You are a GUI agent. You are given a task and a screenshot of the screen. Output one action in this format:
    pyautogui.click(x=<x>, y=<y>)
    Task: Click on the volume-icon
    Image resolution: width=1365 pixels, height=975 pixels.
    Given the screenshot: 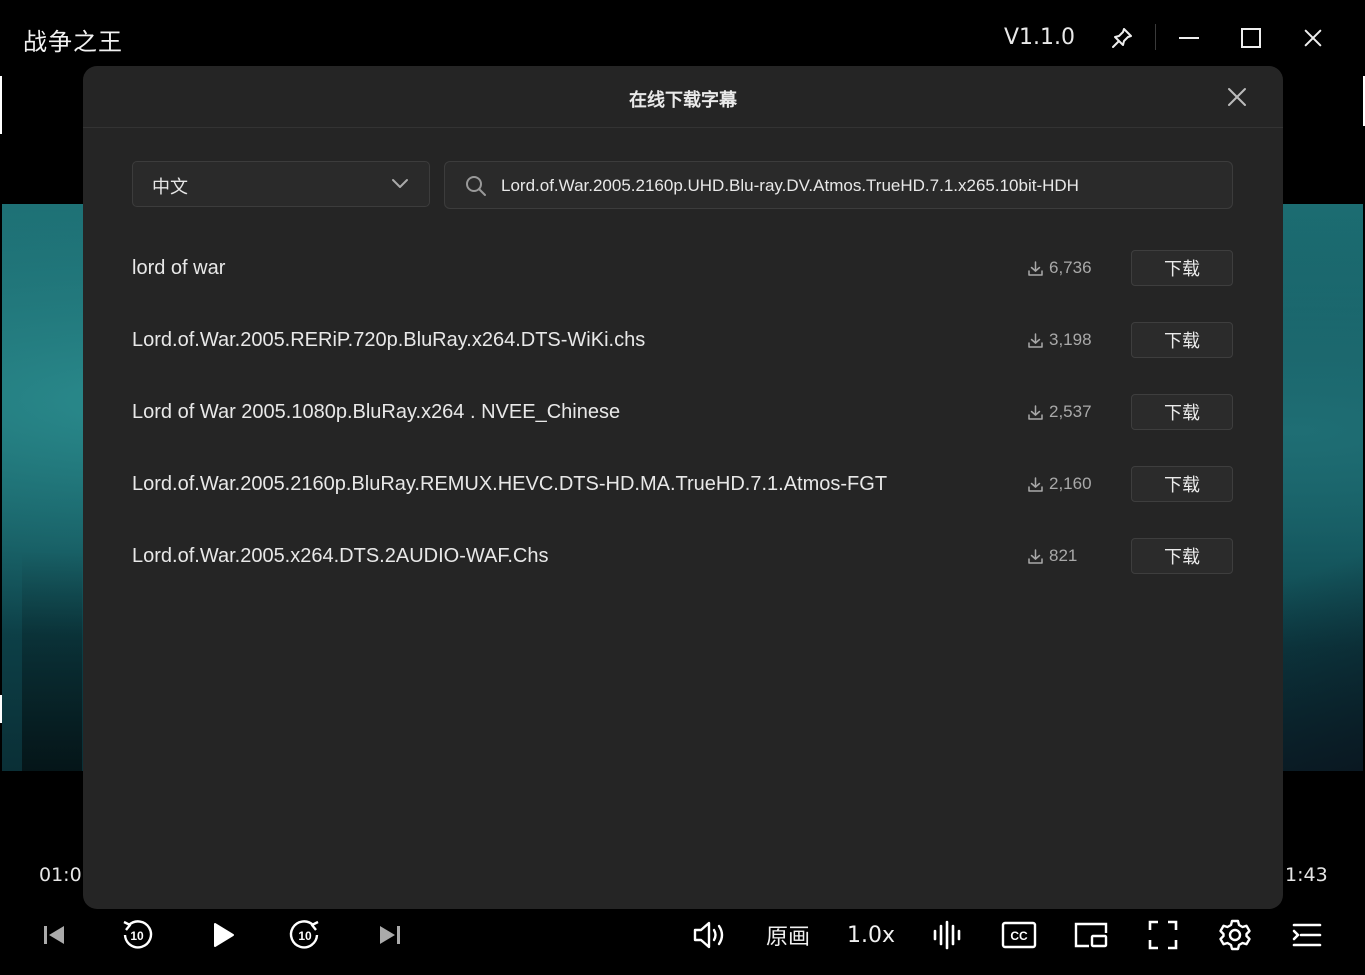 What is the action you would take?
    pyautogui.click(x=708, y=935)
    